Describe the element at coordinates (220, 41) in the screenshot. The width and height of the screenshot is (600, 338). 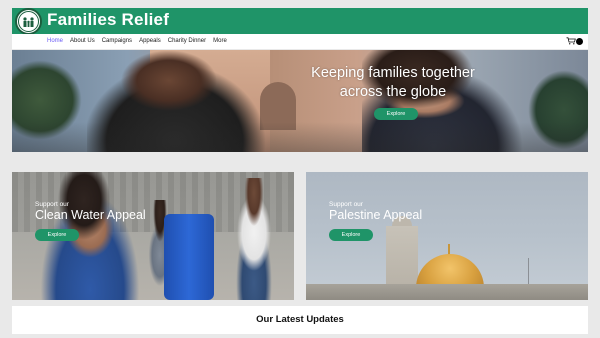
I see `nav-item-more: More` at that location.